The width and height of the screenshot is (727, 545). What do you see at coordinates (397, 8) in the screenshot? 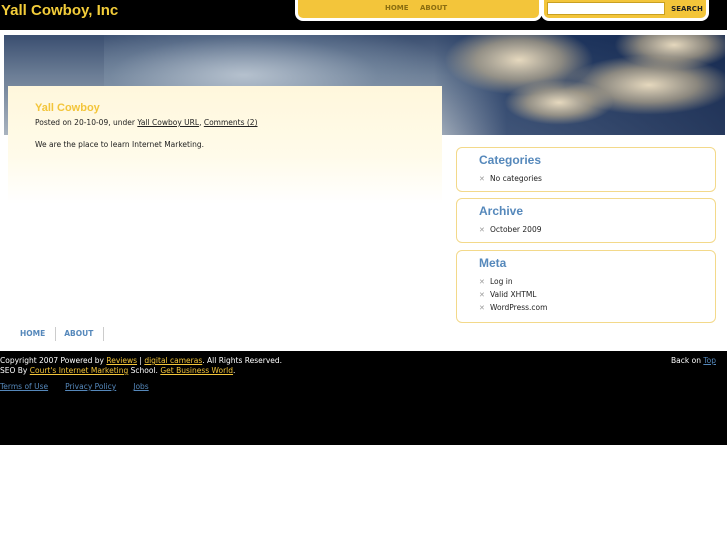
I see `nav-home-link: HOME` at bounding box center [397, 8].